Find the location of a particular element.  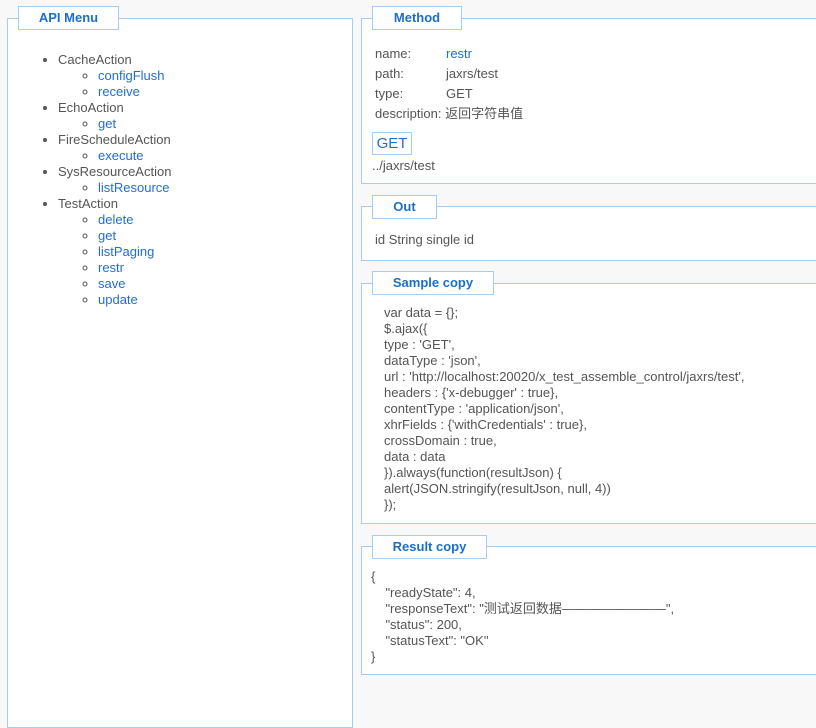

description-value: 返回字符串值 is located at coordinates (484, 113).